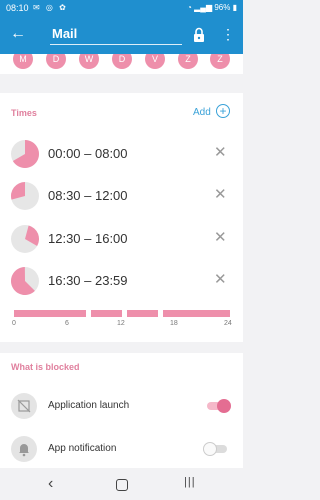 This screenshot has height=500, width=320. What do you see at coordinates (24, 449) in the screenshot?
I see `bell-icon` at bounding box center [24, 449].